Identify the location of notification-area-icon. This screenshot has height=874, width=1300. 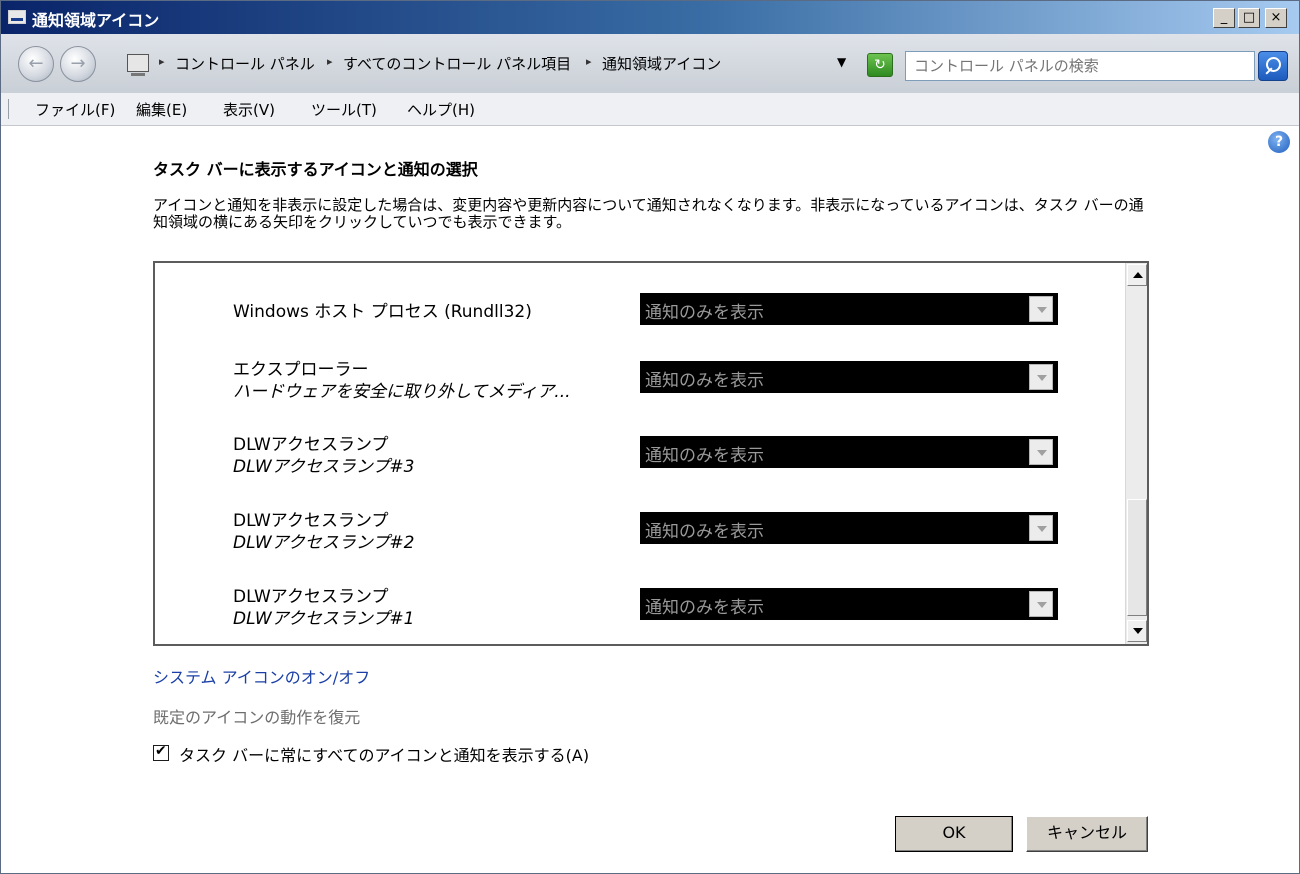
(17, 17).